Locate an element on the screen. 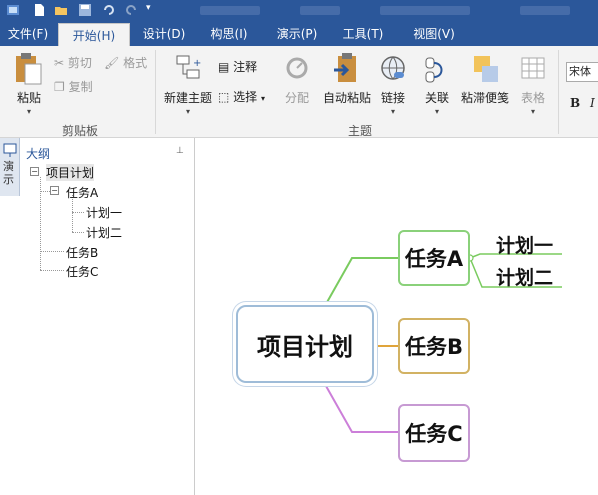 Image resolution: width=598 pixels, height=495 pixels. brush-icon: 🖌 is located at coordinates (112, 63).